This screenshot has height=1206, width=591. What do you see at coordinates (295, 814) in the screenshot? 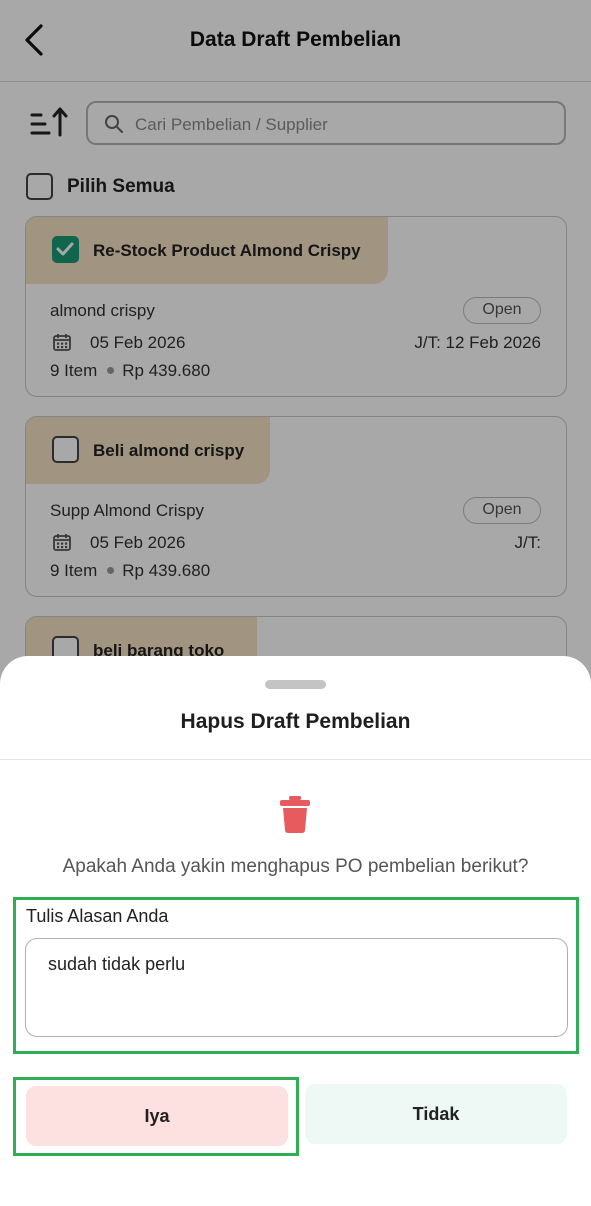
I see `trash-icon` at bounding box center [295, 814].